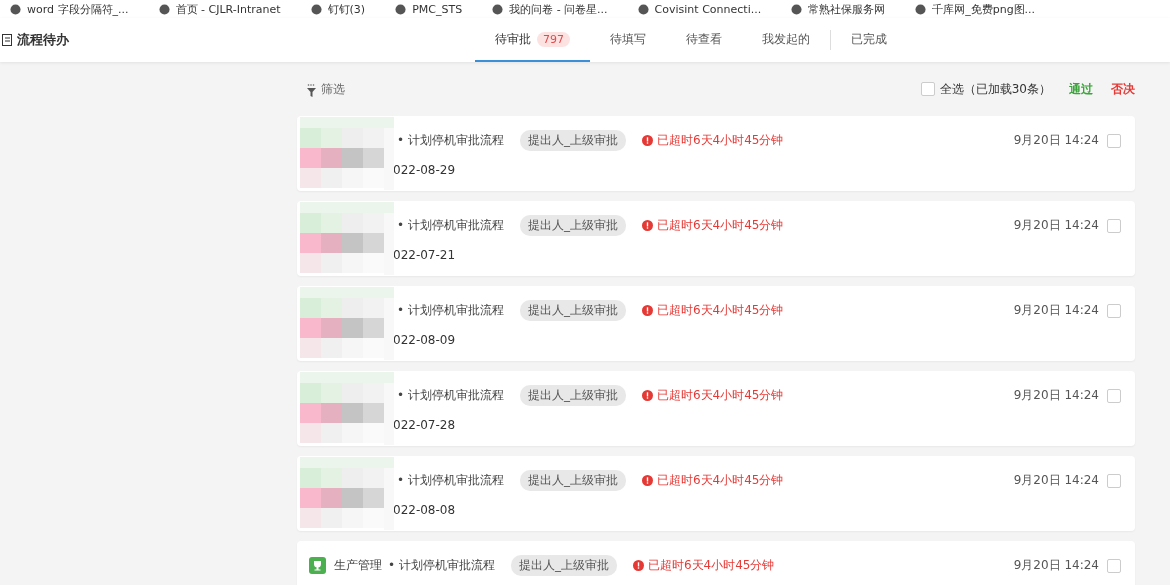 The width and height of the screenshot is (1170, 585). What do you see at coordinates (716, 493) in the screenshot?
I see `task-card: • 计划停机审批流程 提出人_上级审批 已超时6天4小时45分钟 9月20日 14:24 022-08-08` at bounding box center [716, 493].